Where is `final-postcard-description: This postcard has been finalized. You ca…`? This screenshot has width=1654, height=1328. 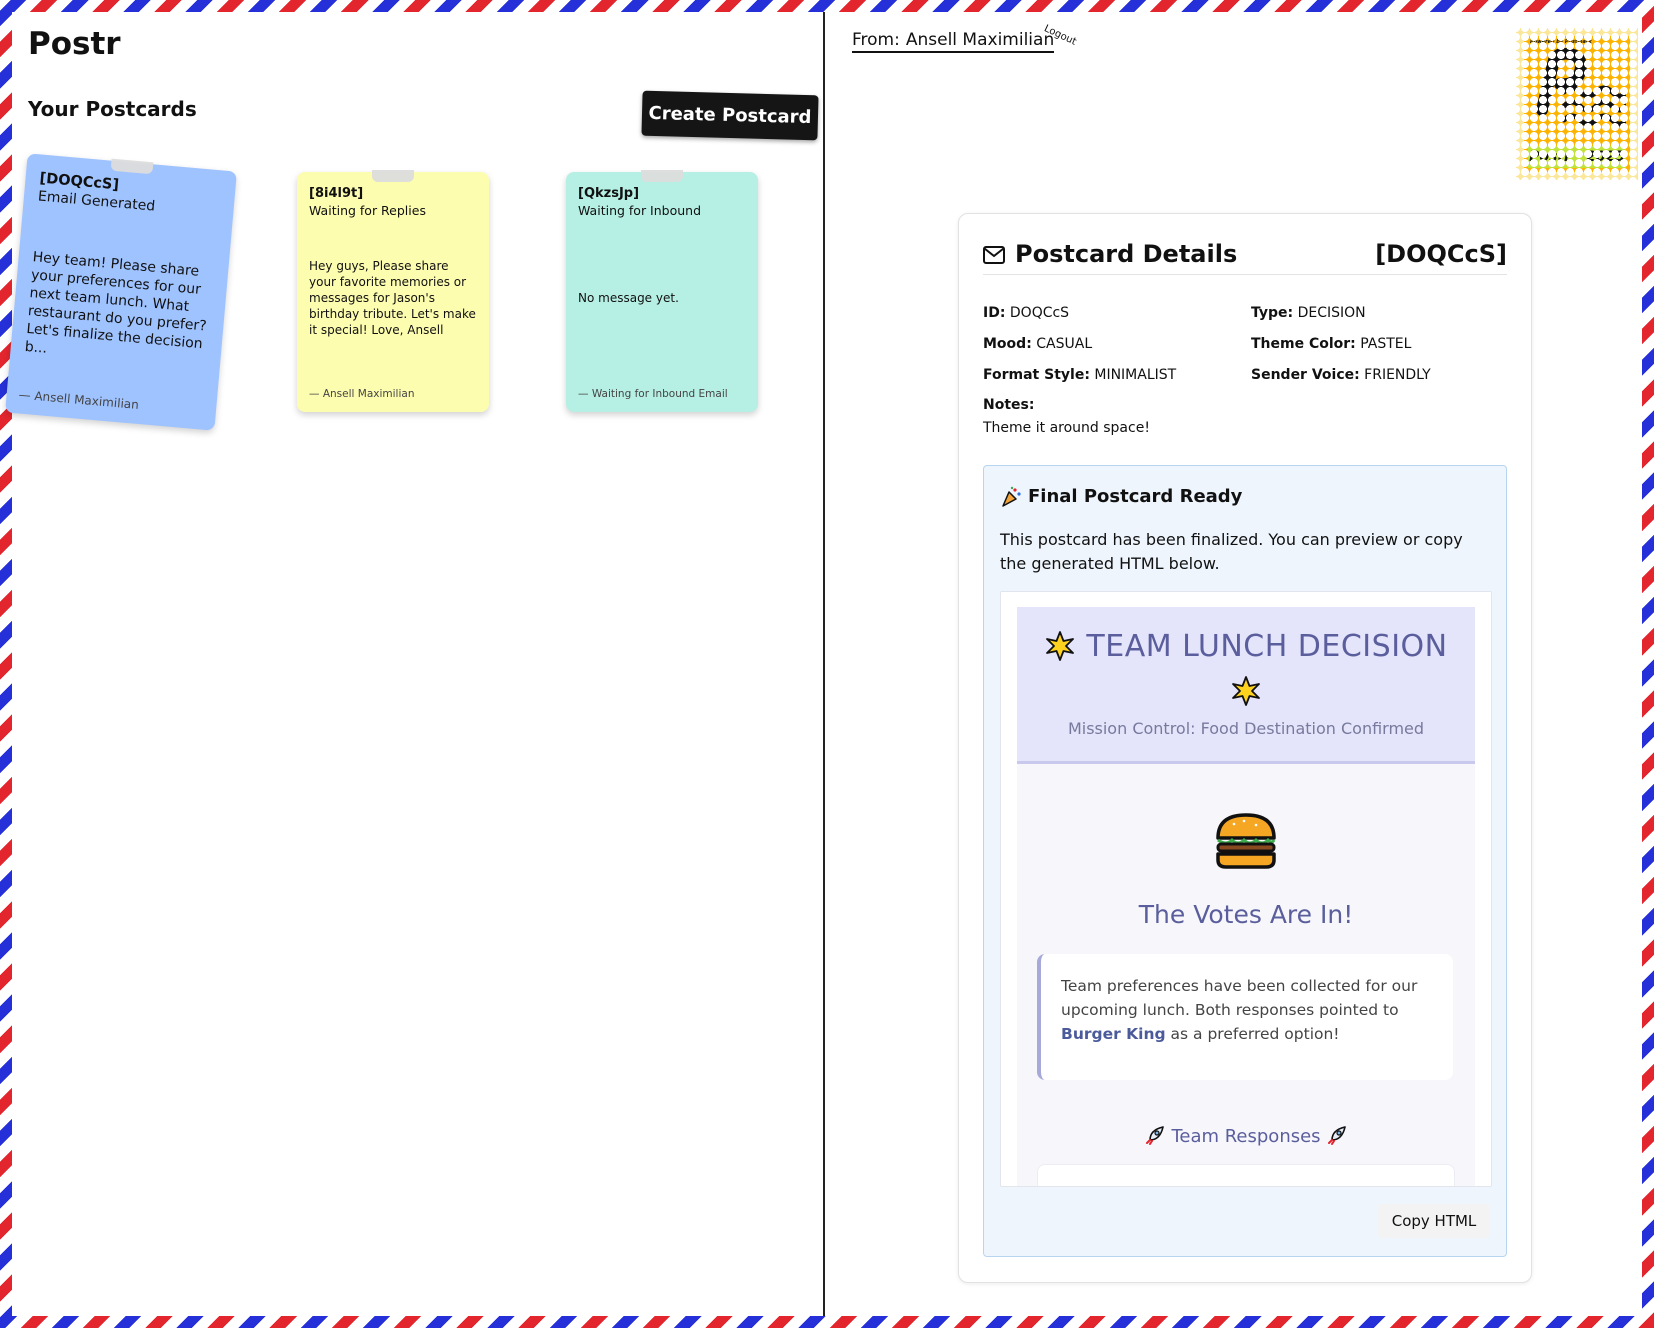
final-postcard-description: This postcard has been finalized. You ca… is located at coordinates (1231, 551).